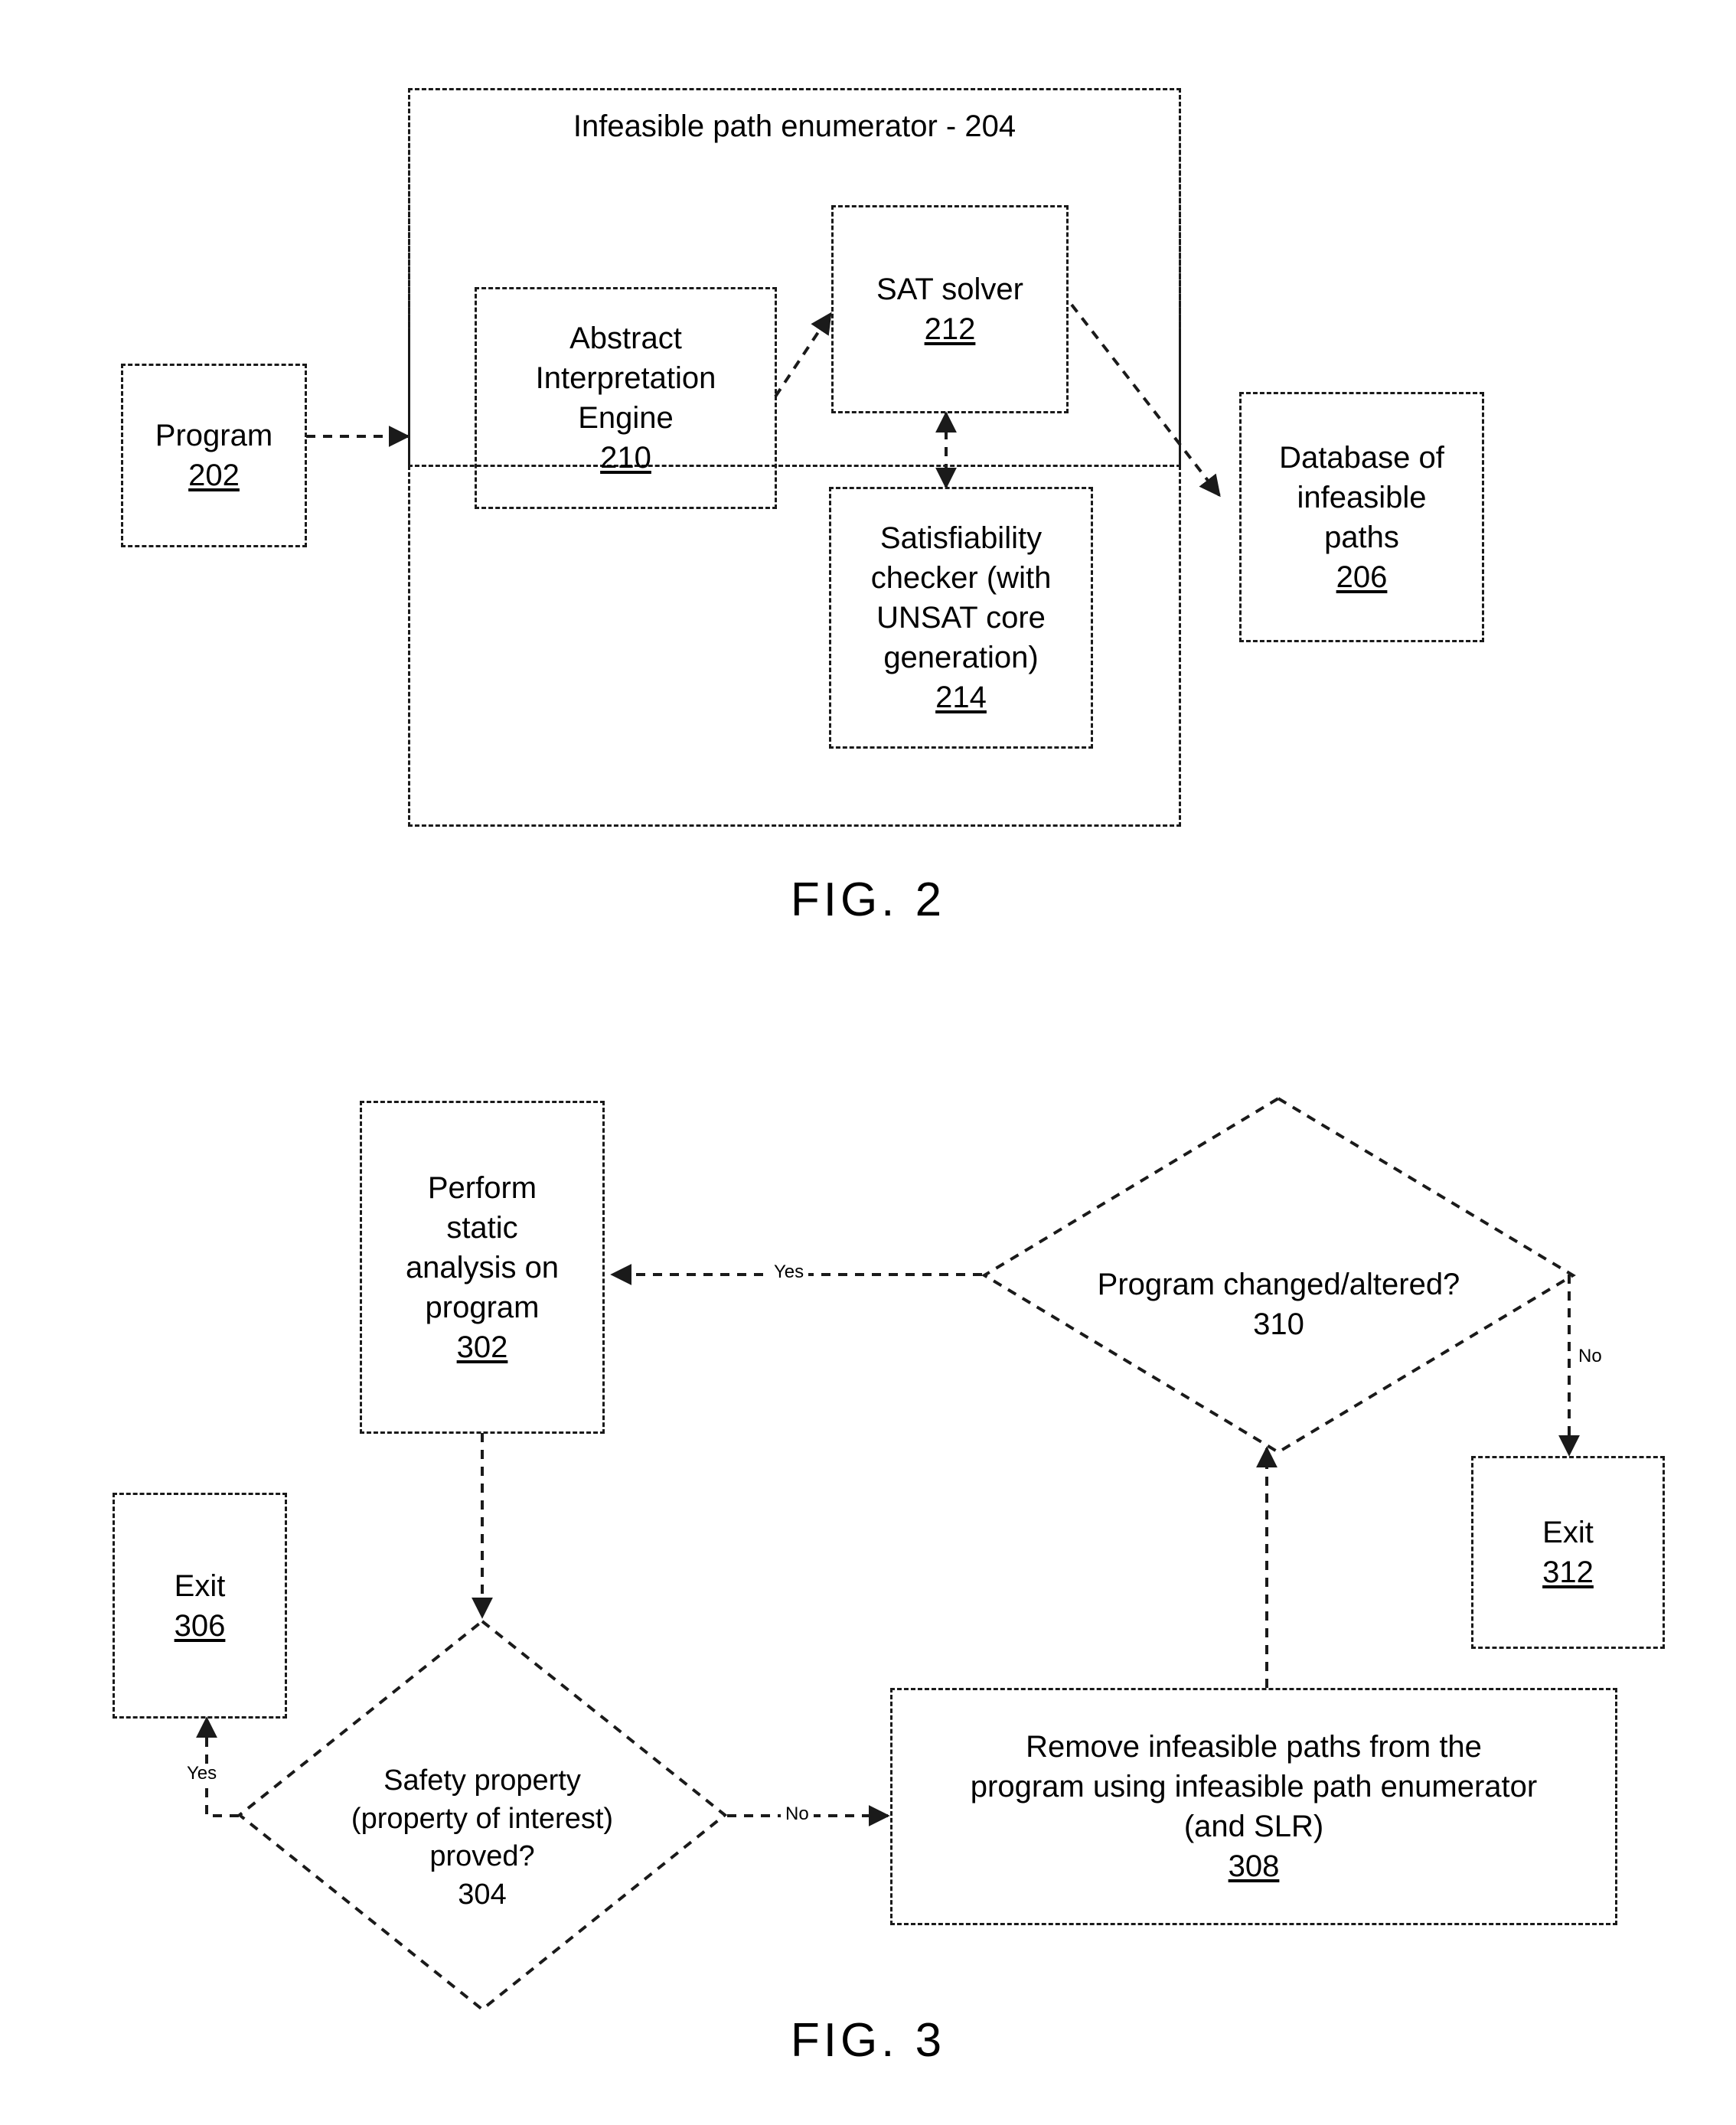 This screenshot has height=2125, width=1736. Describe the element at coordinates (214, 435) in the screenshot. I see `node-program-202-label: Program` at that location.